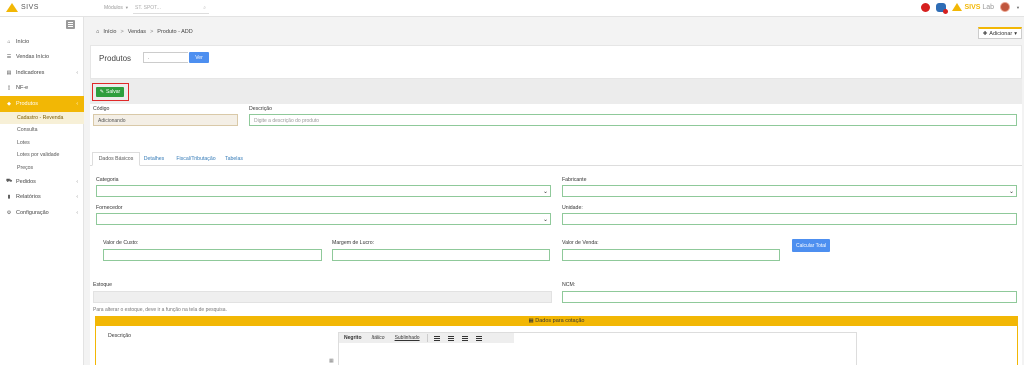 The image size is (1024, 365). I want to click on list-icon: ☰, so click(9, 57).